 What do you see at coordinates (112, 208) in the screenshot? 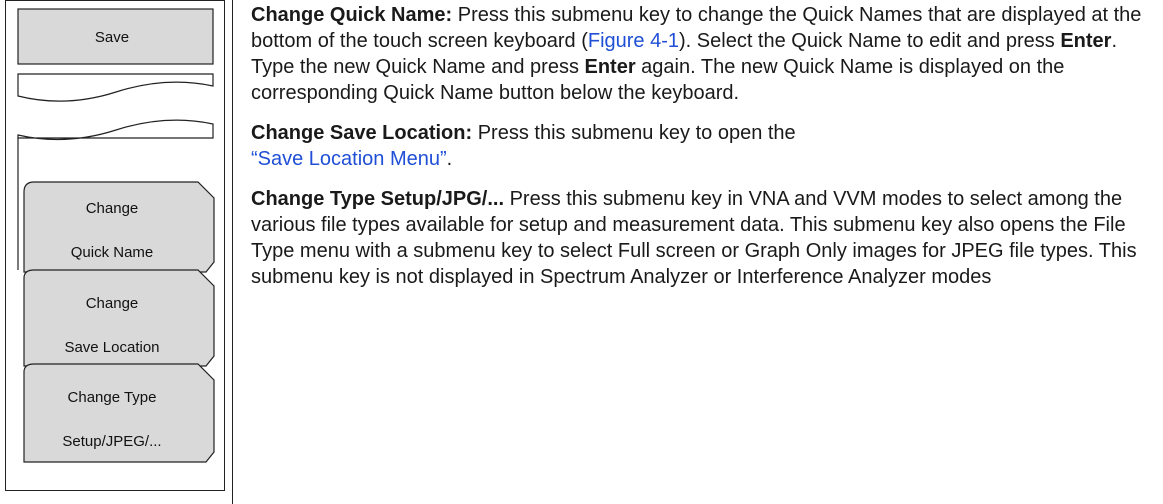
I see `change-quick-name-label-1: Change` at bounding box center [112, 208].